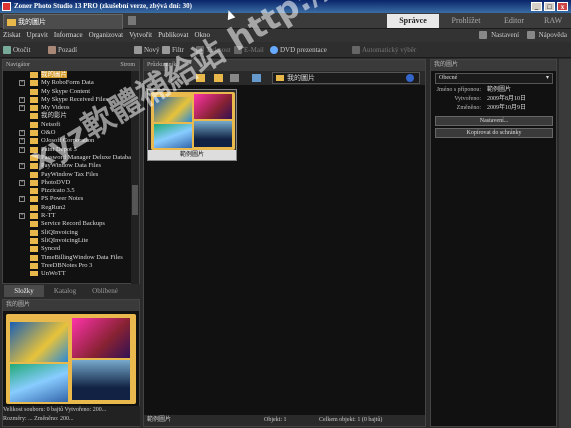  Describe the element at coordinates (67, 158) in the screenshot. I see `tree-item: Password Manager Deluxe Database` at that location.